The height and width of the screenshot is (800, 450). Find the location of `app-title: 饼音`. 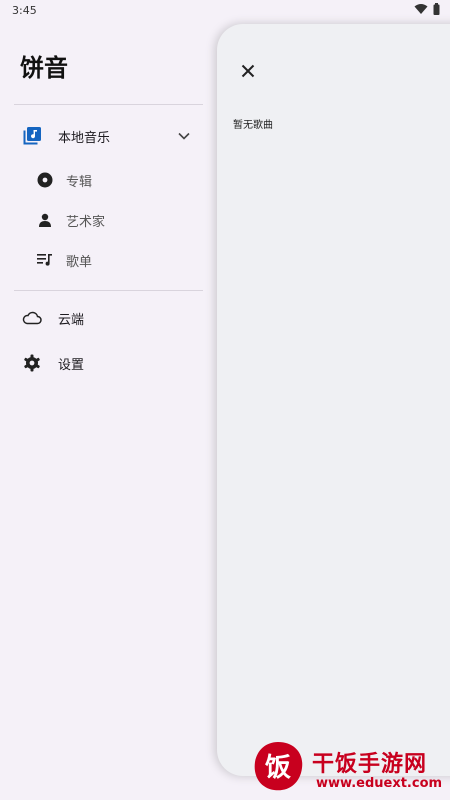

app-title: 饼音 is located at coordinates (44, 68).